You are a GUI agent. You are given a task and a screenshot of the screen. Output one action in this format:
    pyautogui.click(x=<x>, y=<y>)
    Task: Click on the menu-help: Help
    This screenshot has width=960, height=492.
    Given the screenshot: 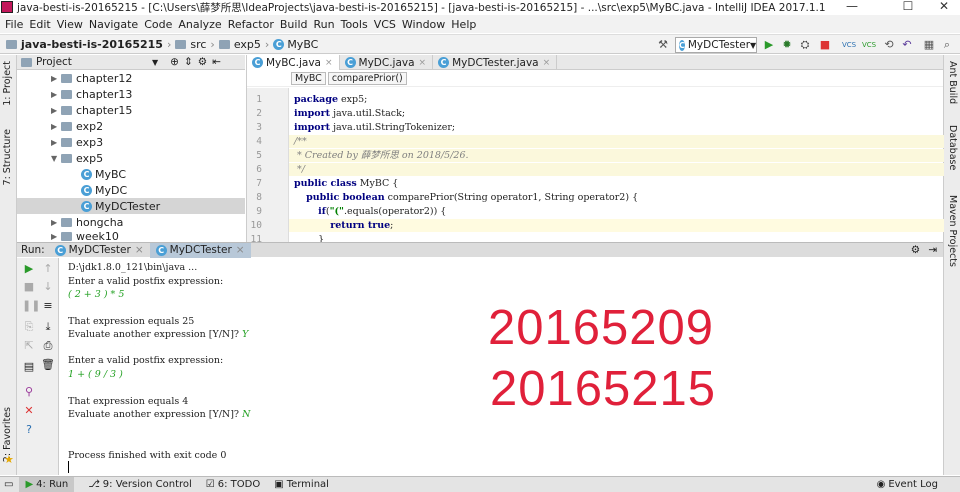 What is the action you would take?
    pyautogui.click(x=463, y=24)
    